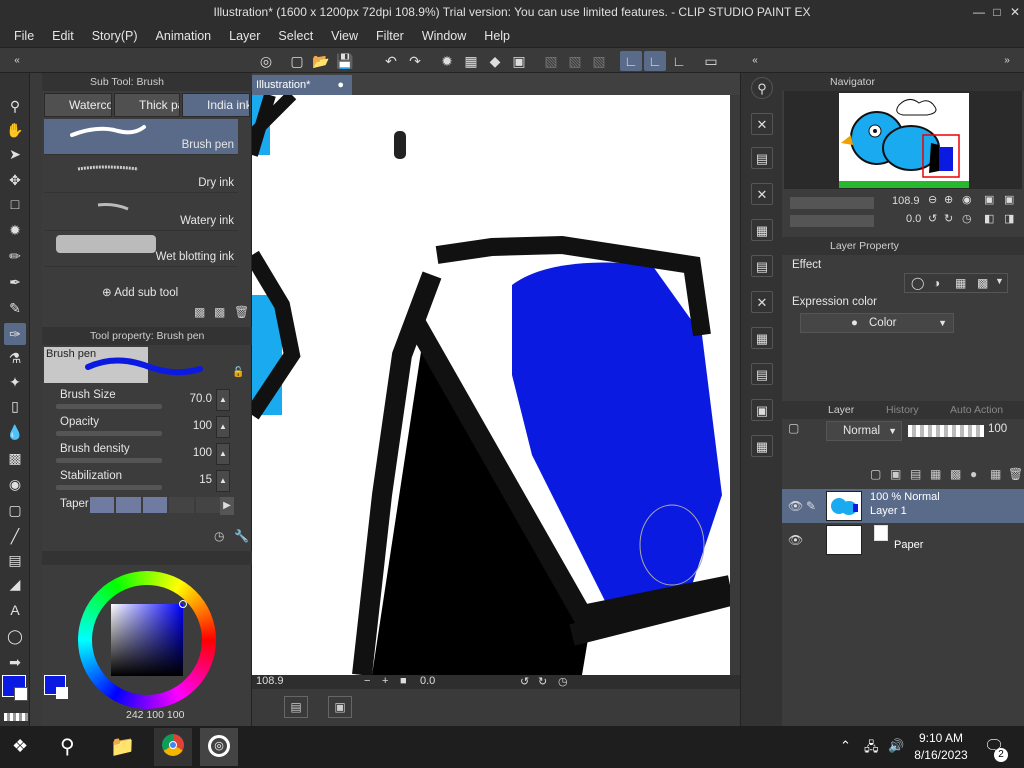 The image size is (1024, 768). Describe the element at coordinates (141, 249) in the screenshot. I see `brush-item-wet-blotting-ink: Wet blotting ink` at that location.